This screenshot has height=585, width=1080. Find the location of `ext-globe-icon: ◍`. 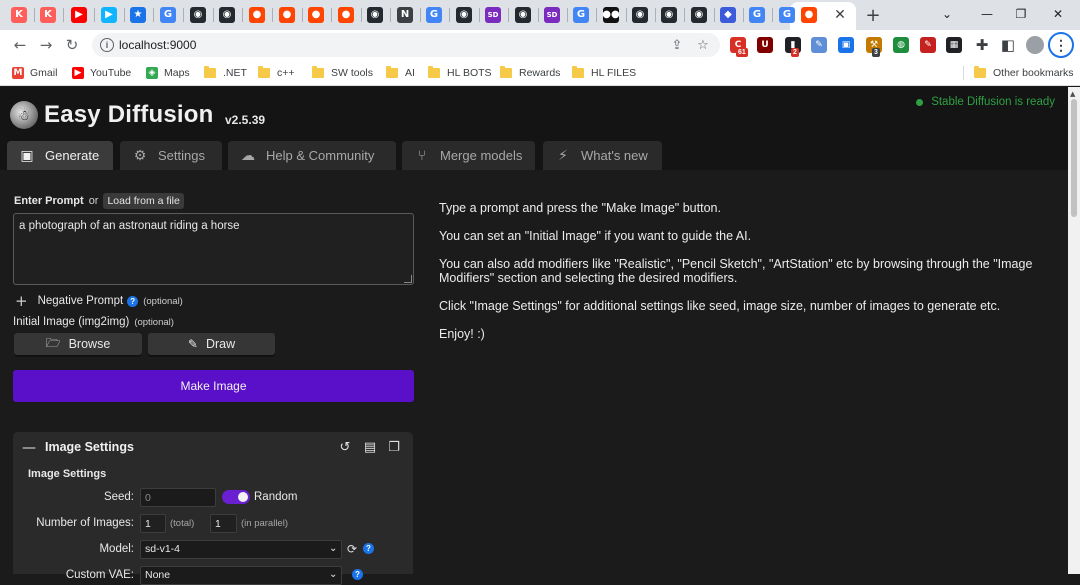

ext-globe-icon: ◍ is located at coordinates (901, 45).